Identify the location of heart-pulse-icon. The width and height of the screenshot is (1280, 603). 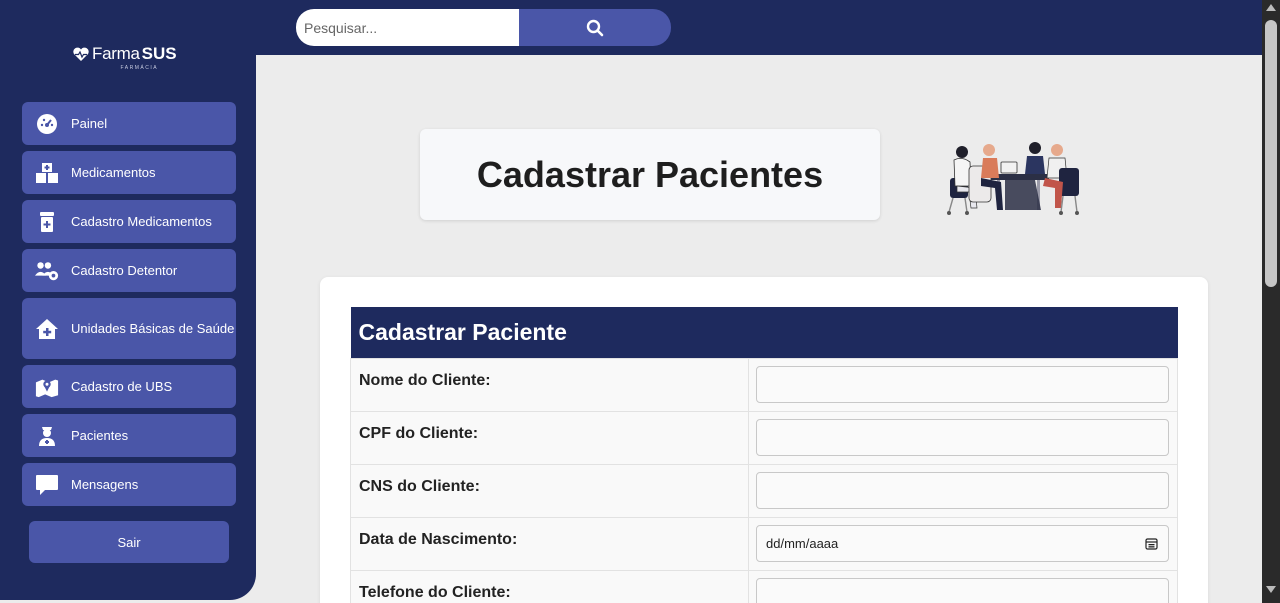
(81, 54).